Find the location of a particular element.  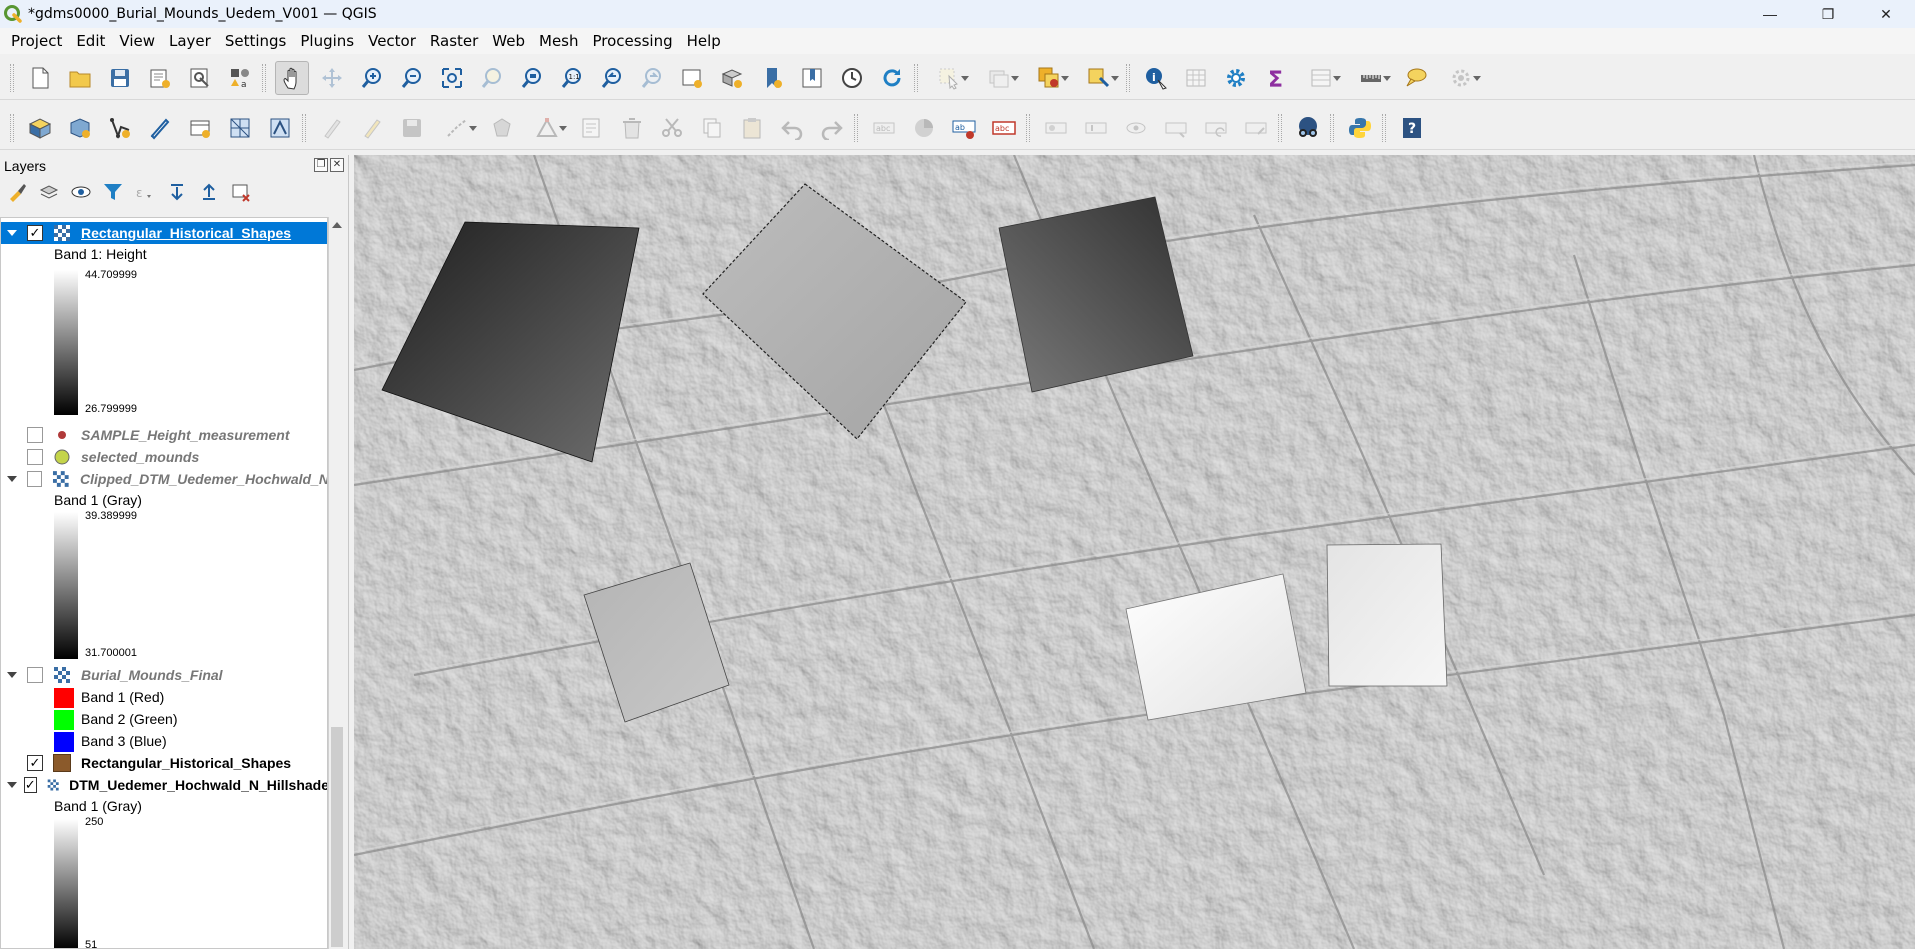

temporal-controller-button is located at coordinates (852, 78).